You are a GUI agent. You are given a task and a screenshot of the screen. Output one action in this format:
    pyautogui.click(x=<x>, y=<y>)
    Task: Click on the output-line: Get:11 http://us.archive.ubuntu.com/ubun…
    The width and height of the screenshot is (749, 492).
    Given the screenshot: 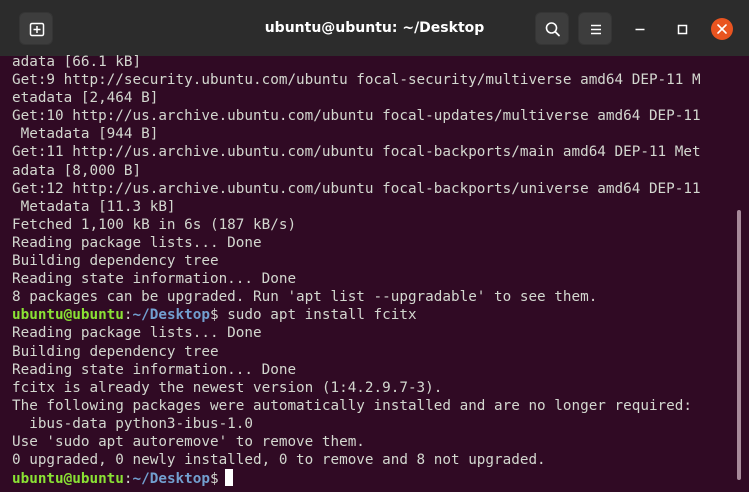 What is the action you would take?
    pyautogui.click(x=356, y=152)
    